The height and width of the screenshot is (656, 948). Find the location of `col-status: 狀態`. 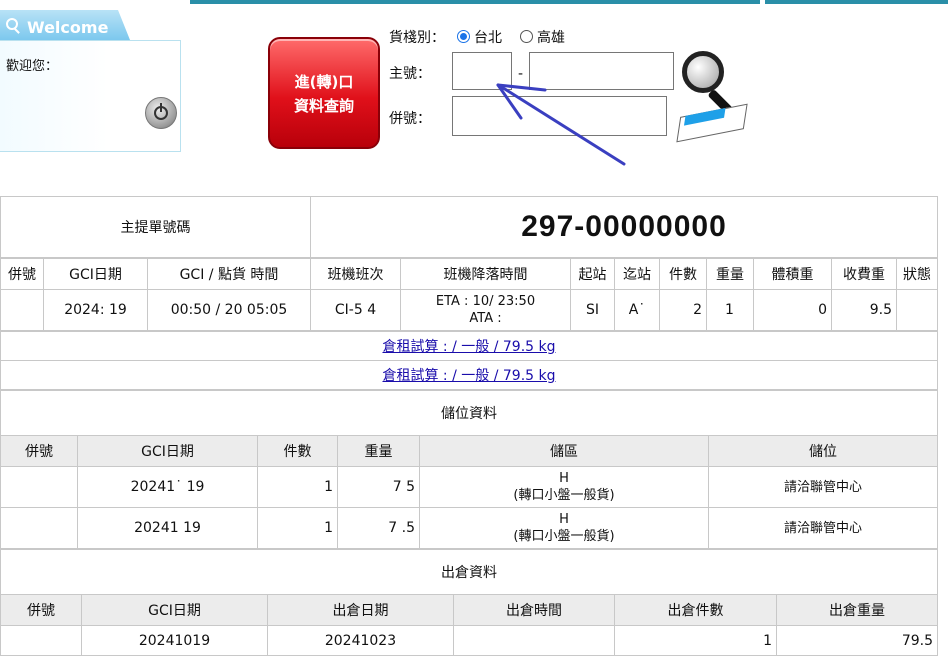

col-status: 狀態 is located at coordinates (917, 274).